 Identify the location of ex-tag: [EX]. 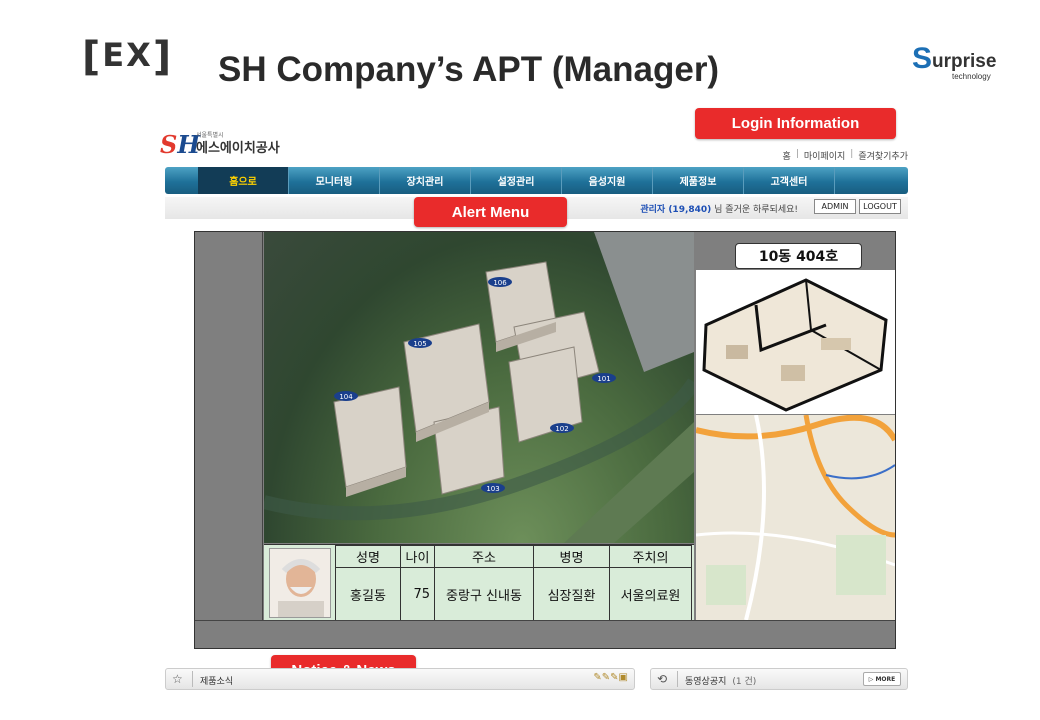
(128, 57).